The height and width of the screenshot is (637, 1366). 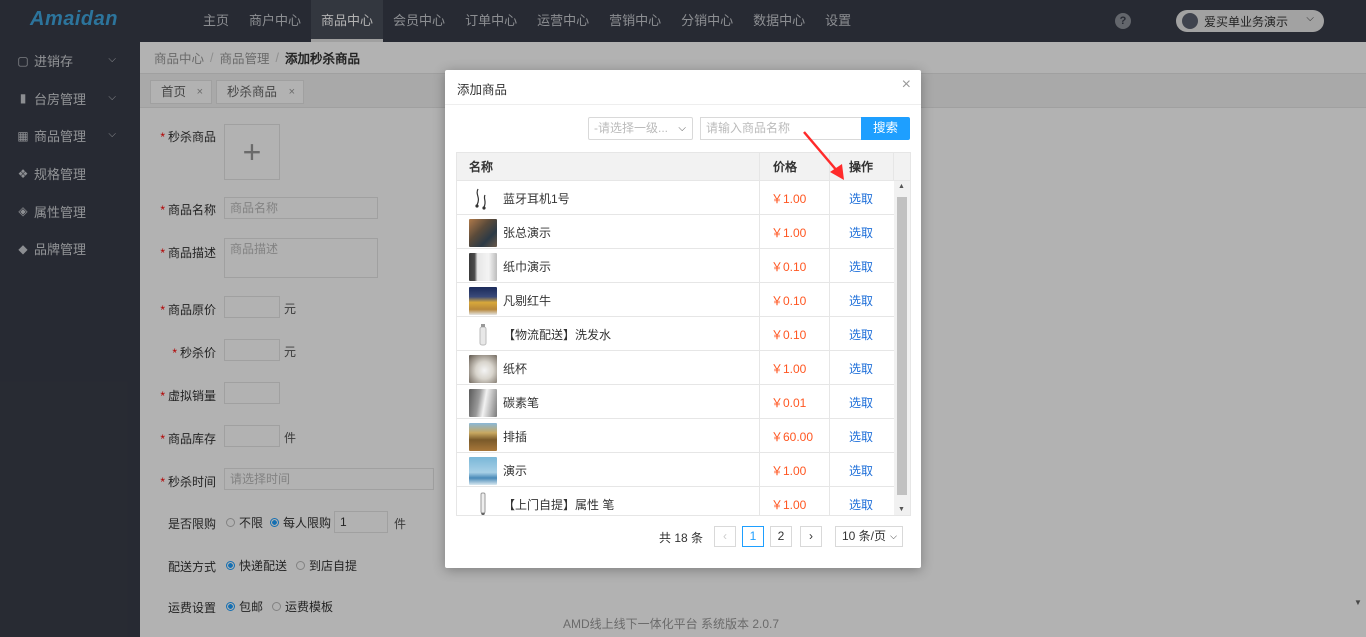 What do you see at coordinates (482, 90) in the screenshot?
I see `dialog-title: 添加商品` at bounding box center [482, 90].